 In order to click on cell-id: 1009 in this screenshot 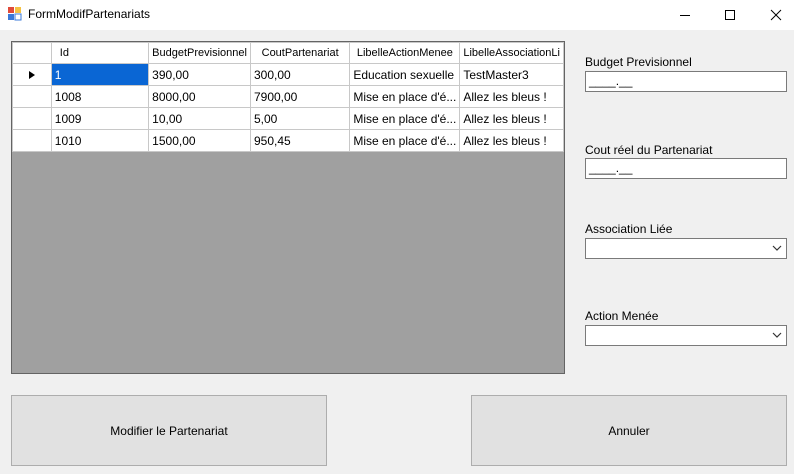, I will do `click(100, 118)`.